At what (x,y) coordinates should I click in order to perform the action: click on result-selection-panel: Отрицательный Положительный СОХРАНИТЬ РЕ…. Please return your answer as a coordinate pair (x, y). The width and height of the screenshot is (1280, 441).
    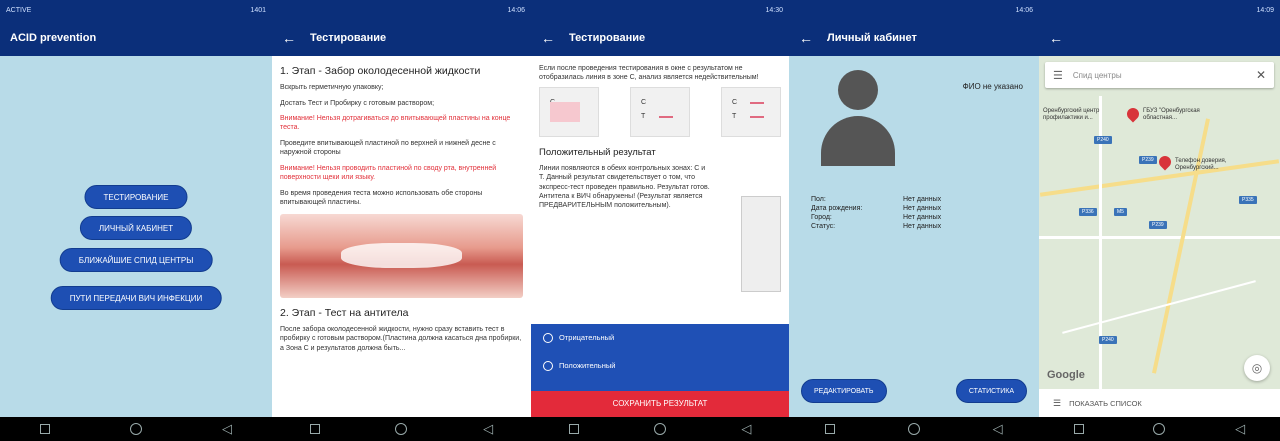
    Looking at the image, I should click on (660, 370).